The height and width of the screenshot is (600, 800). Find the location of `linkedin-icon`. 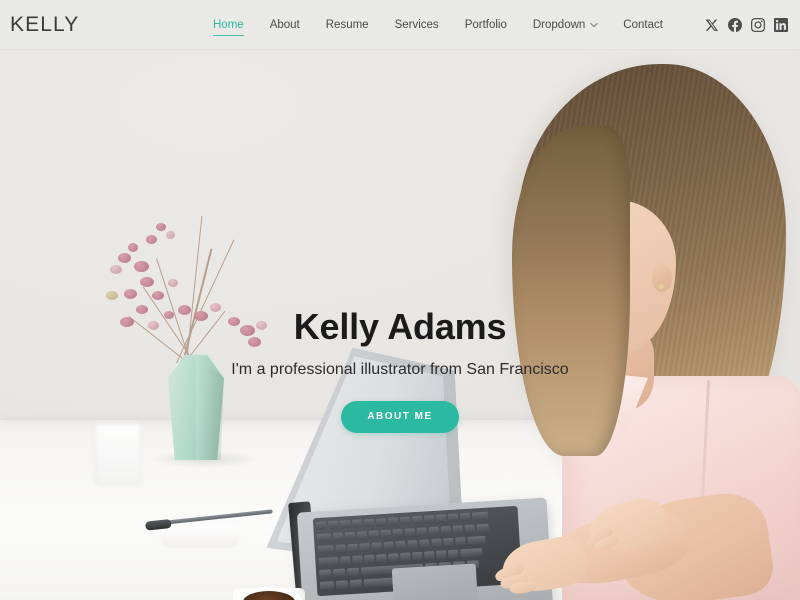

linkedin-icon is located at coordinates (781, 25).